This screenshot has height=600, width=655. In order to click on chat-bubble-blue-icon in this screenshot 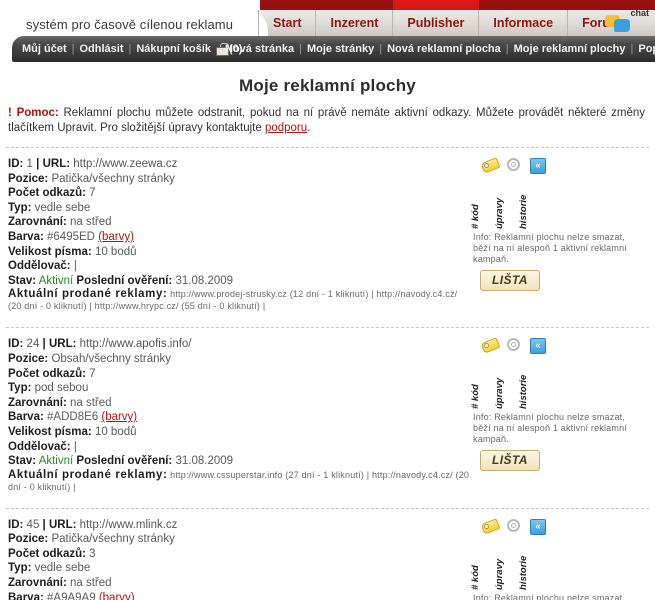, I will do `click(622, 25)`.